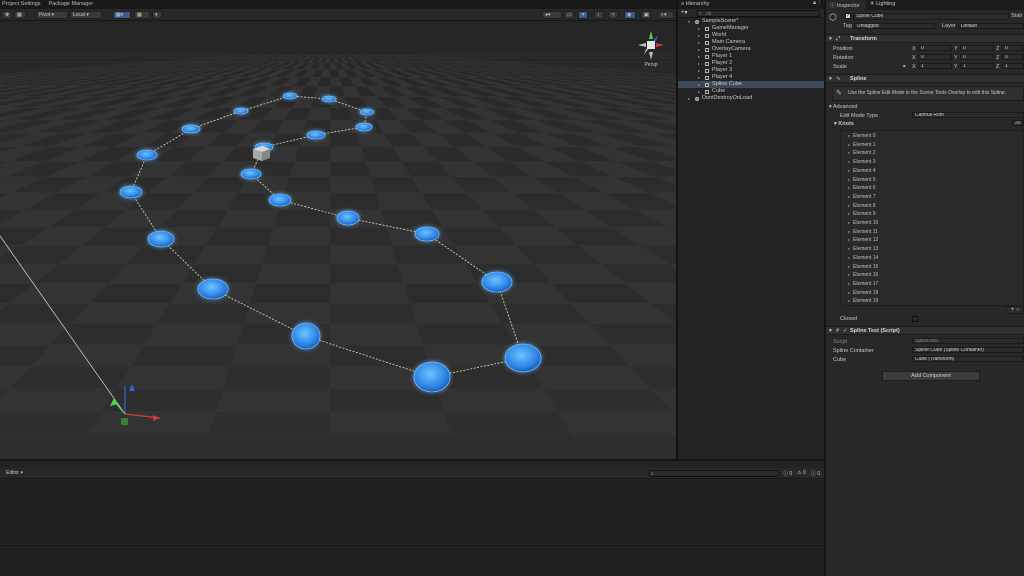  I want to click on hierarchy-item: ▾ SampleScene*, so click(751, 21).